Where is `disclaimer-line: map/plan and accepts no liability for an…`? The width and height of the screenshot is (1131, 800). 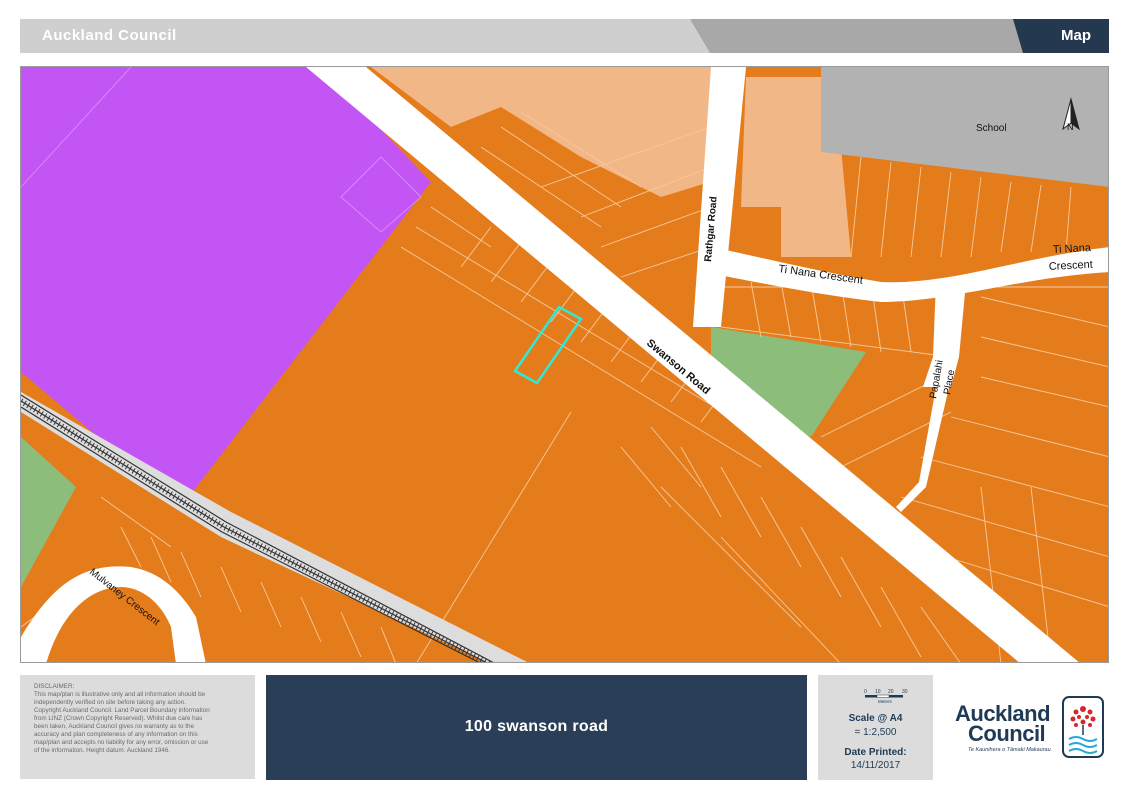
disclaimer-line: map/plan and accepts no liability for an… is located at coordinates (121, 742).